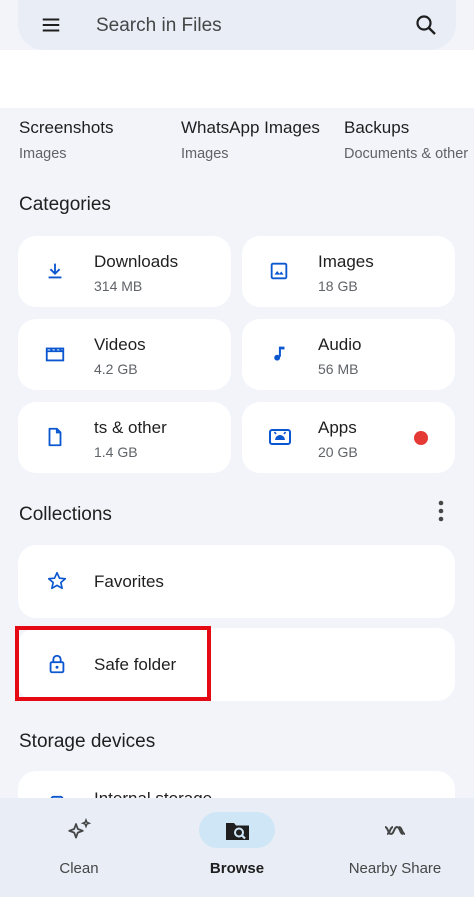 The height and width of the screenshot is (897, 474). What do you see at coordinates (279, 354) in the screenshot?
I see `music-note-icon` at bounding box center [279, 354].